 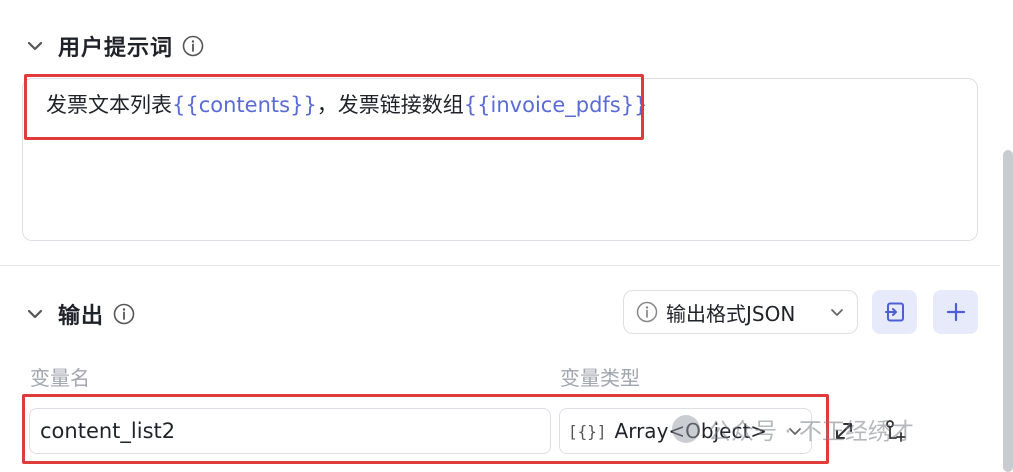 I want to click on prompt-section-header: 用户提示词, so click(x=113, y=46).